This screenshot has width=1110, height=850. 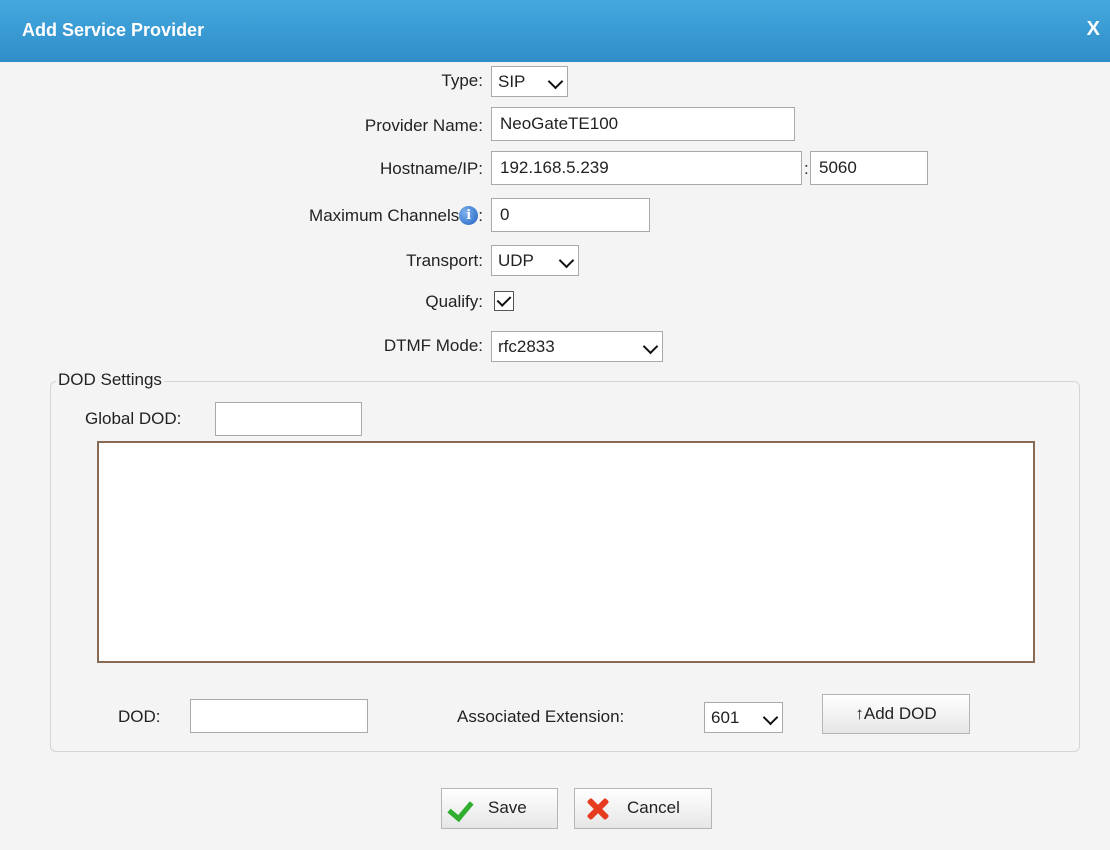 What do you see at coordinates (643, 124) in the screenshot?
I see `provider-name-input: NeoGateTE100` at bounding box center [643, 124].